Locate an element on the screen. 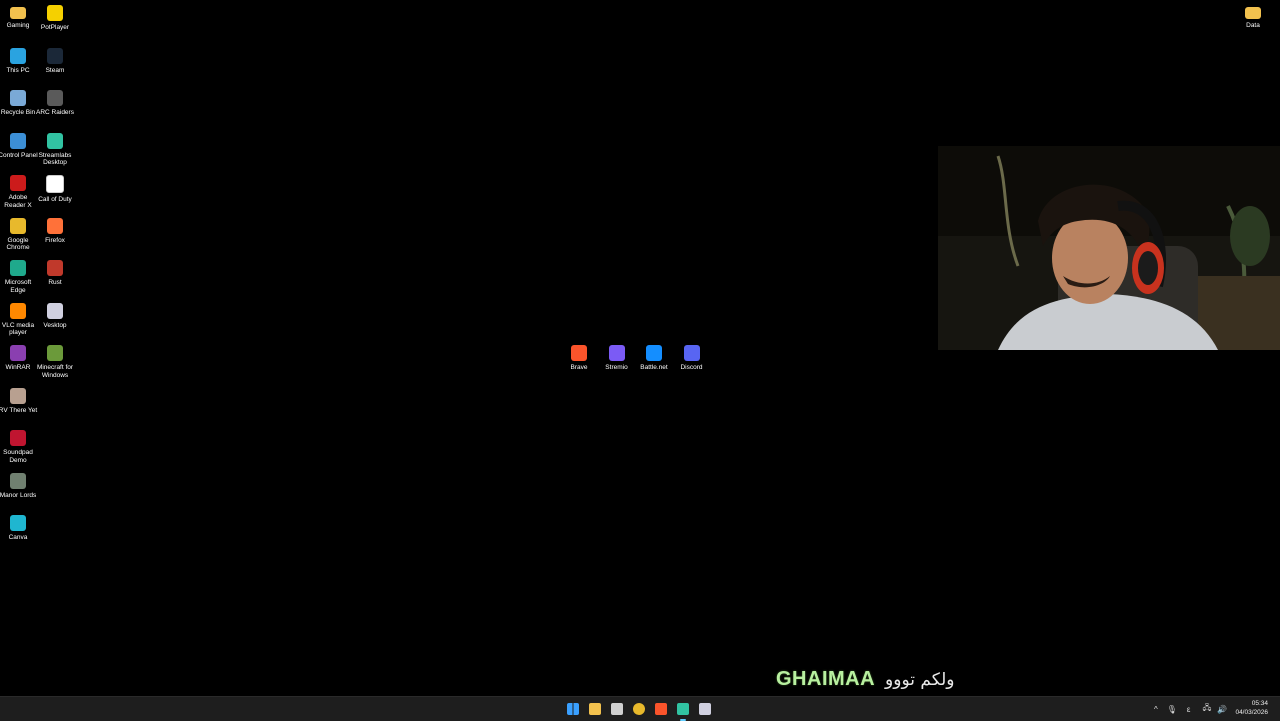 This screenshot has width=1280, height=721. desktop-icon-label: Vesktop is located at coordinates (55, 325).